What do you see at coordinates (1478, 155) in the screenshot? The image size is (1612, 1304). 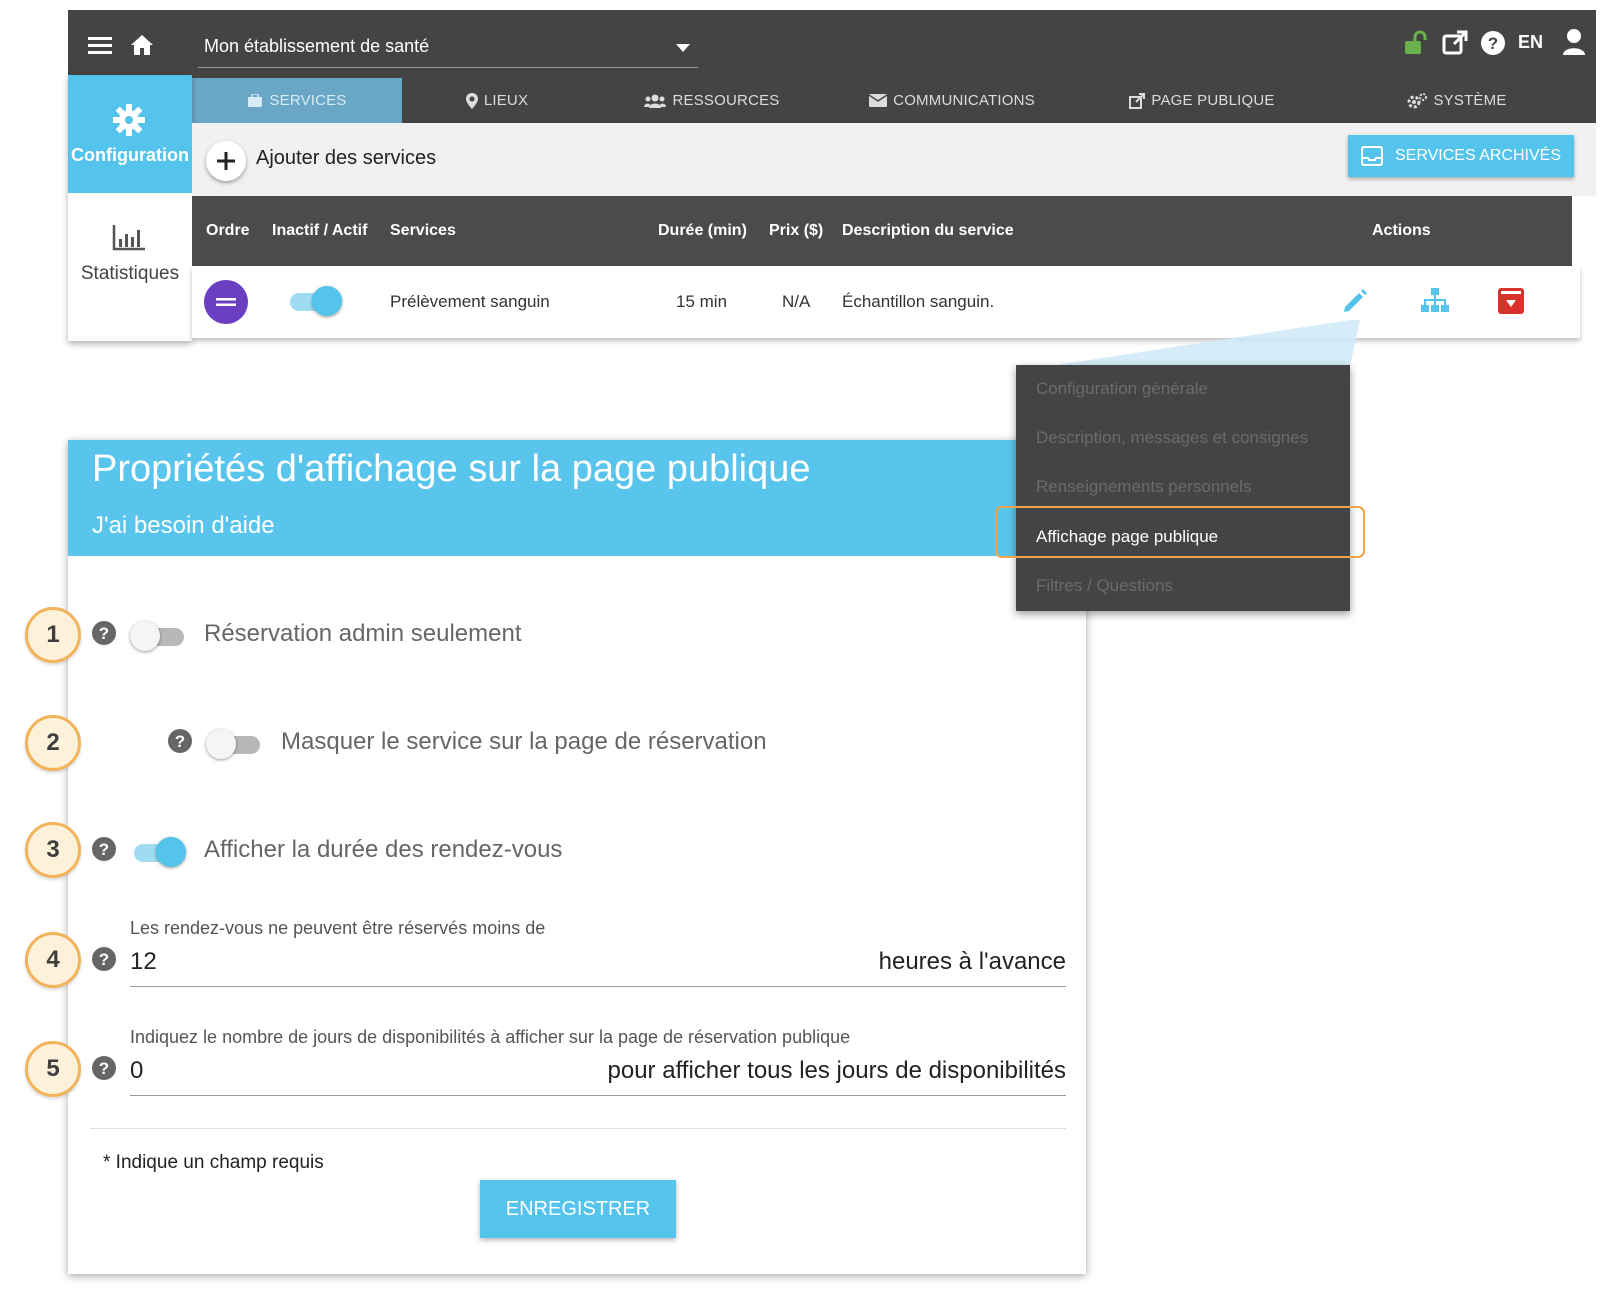 I see `button-label: SERVICES ARCHIVÉS` at bounding box center [1478, 155].